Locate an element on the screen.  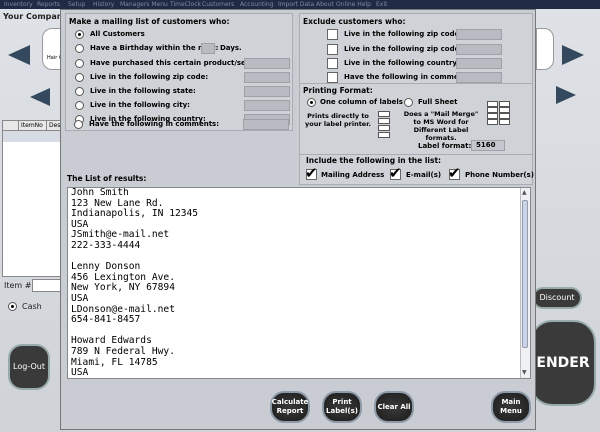
zip-code-input is located at coordinates (267, 77).